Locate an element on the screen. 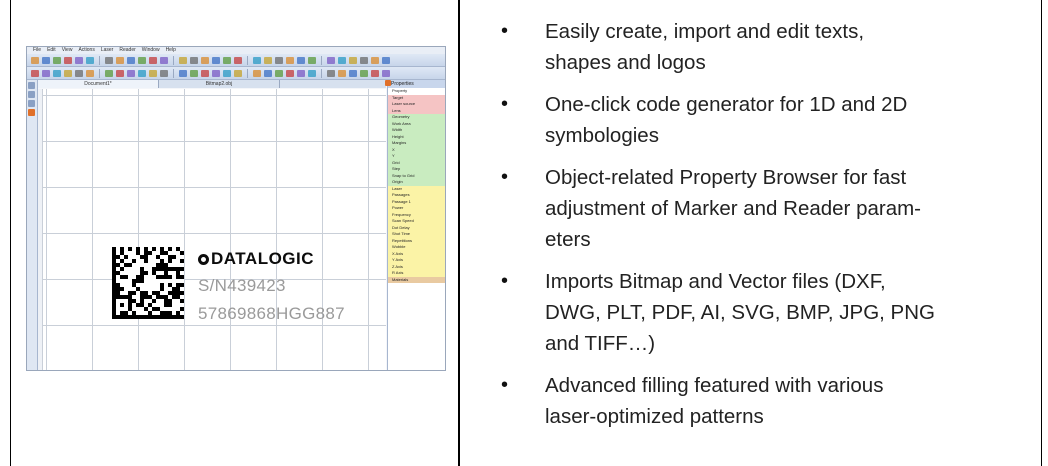  datalogic-logo: DATALOGIC is located at coordinates (256, 259).